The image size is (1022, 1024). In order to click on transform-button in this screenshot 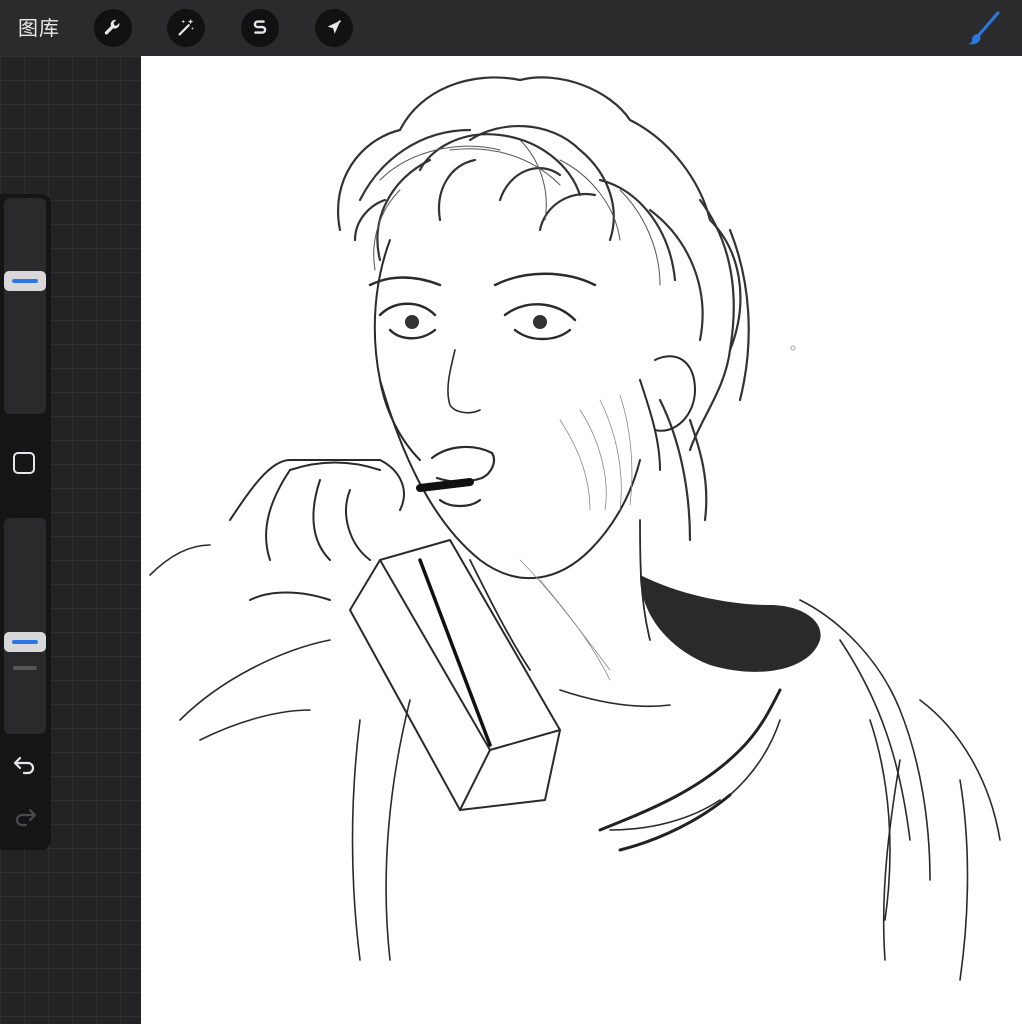, I will do `click(334, 28)`.